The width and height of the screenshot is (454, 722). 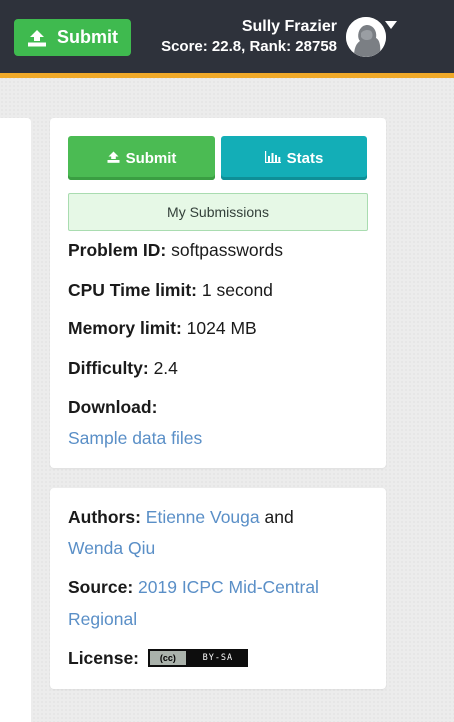 I want to click on source-label: Source:, so click(x=101, y=587).